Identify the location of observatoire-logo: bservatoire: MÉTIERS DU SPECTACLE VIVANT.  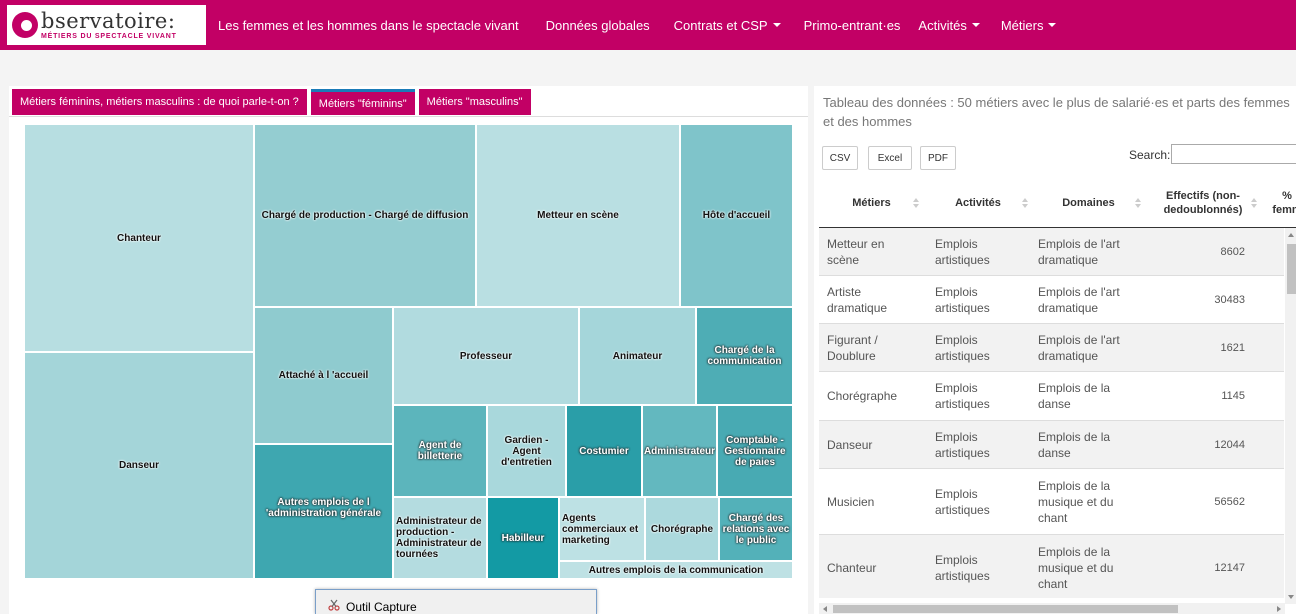
(106, 25).